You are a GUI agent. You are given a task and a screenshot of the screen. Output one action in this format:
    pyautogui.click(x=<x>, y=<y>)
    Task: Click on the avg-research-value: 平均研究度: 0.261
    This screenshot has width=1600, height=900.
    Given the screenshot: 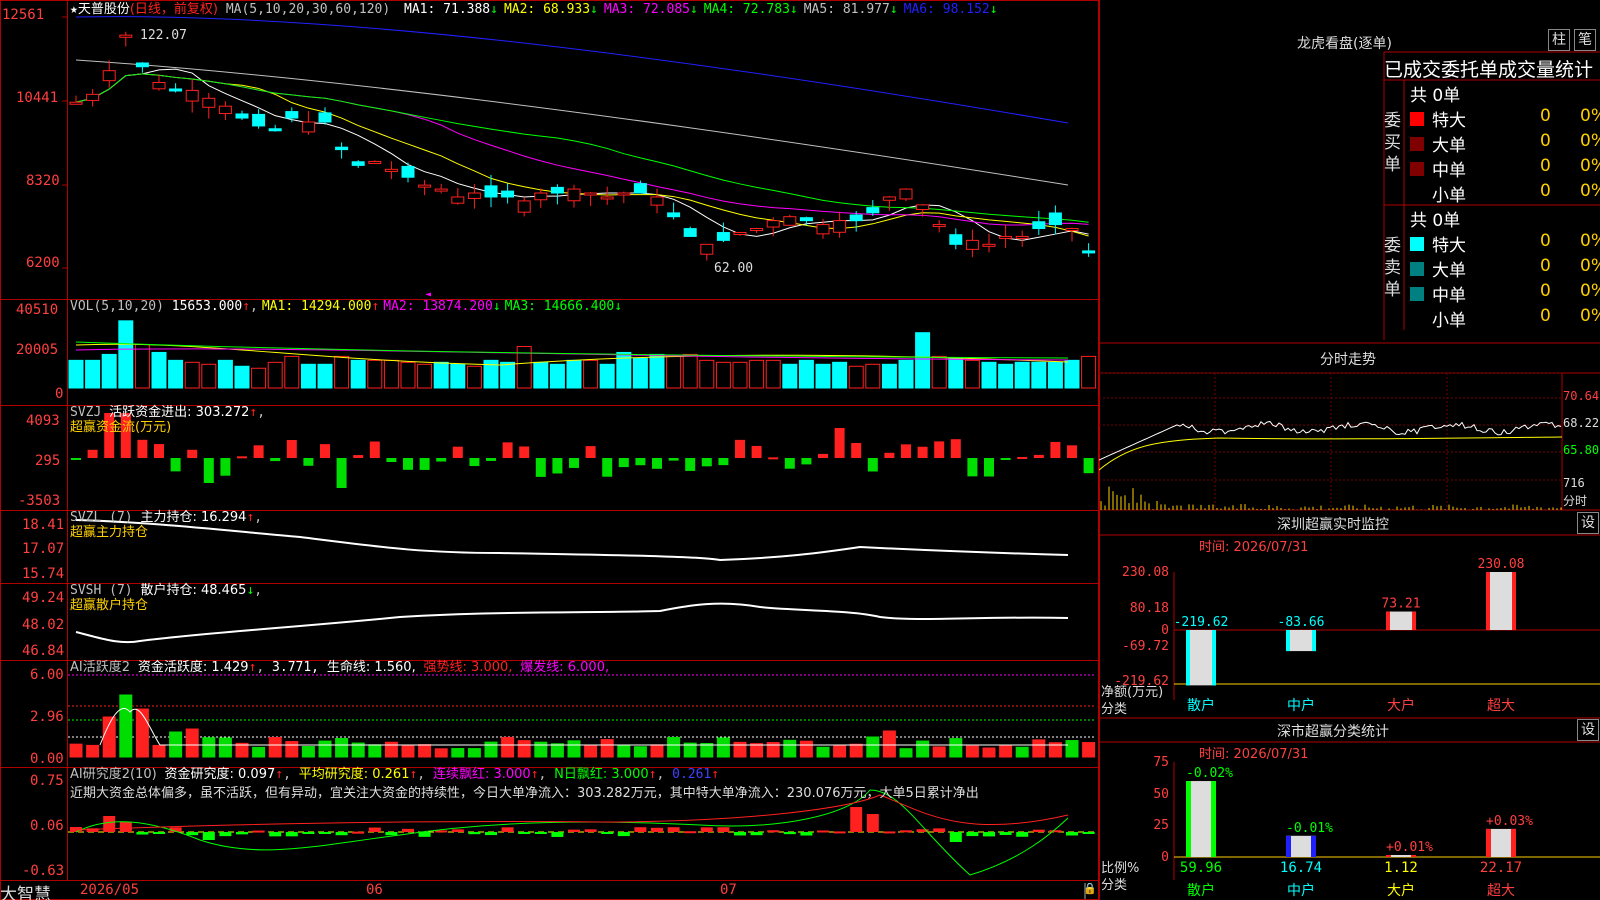 What is the action you would take?
    pyautogui.click(x=354, y=774)
    